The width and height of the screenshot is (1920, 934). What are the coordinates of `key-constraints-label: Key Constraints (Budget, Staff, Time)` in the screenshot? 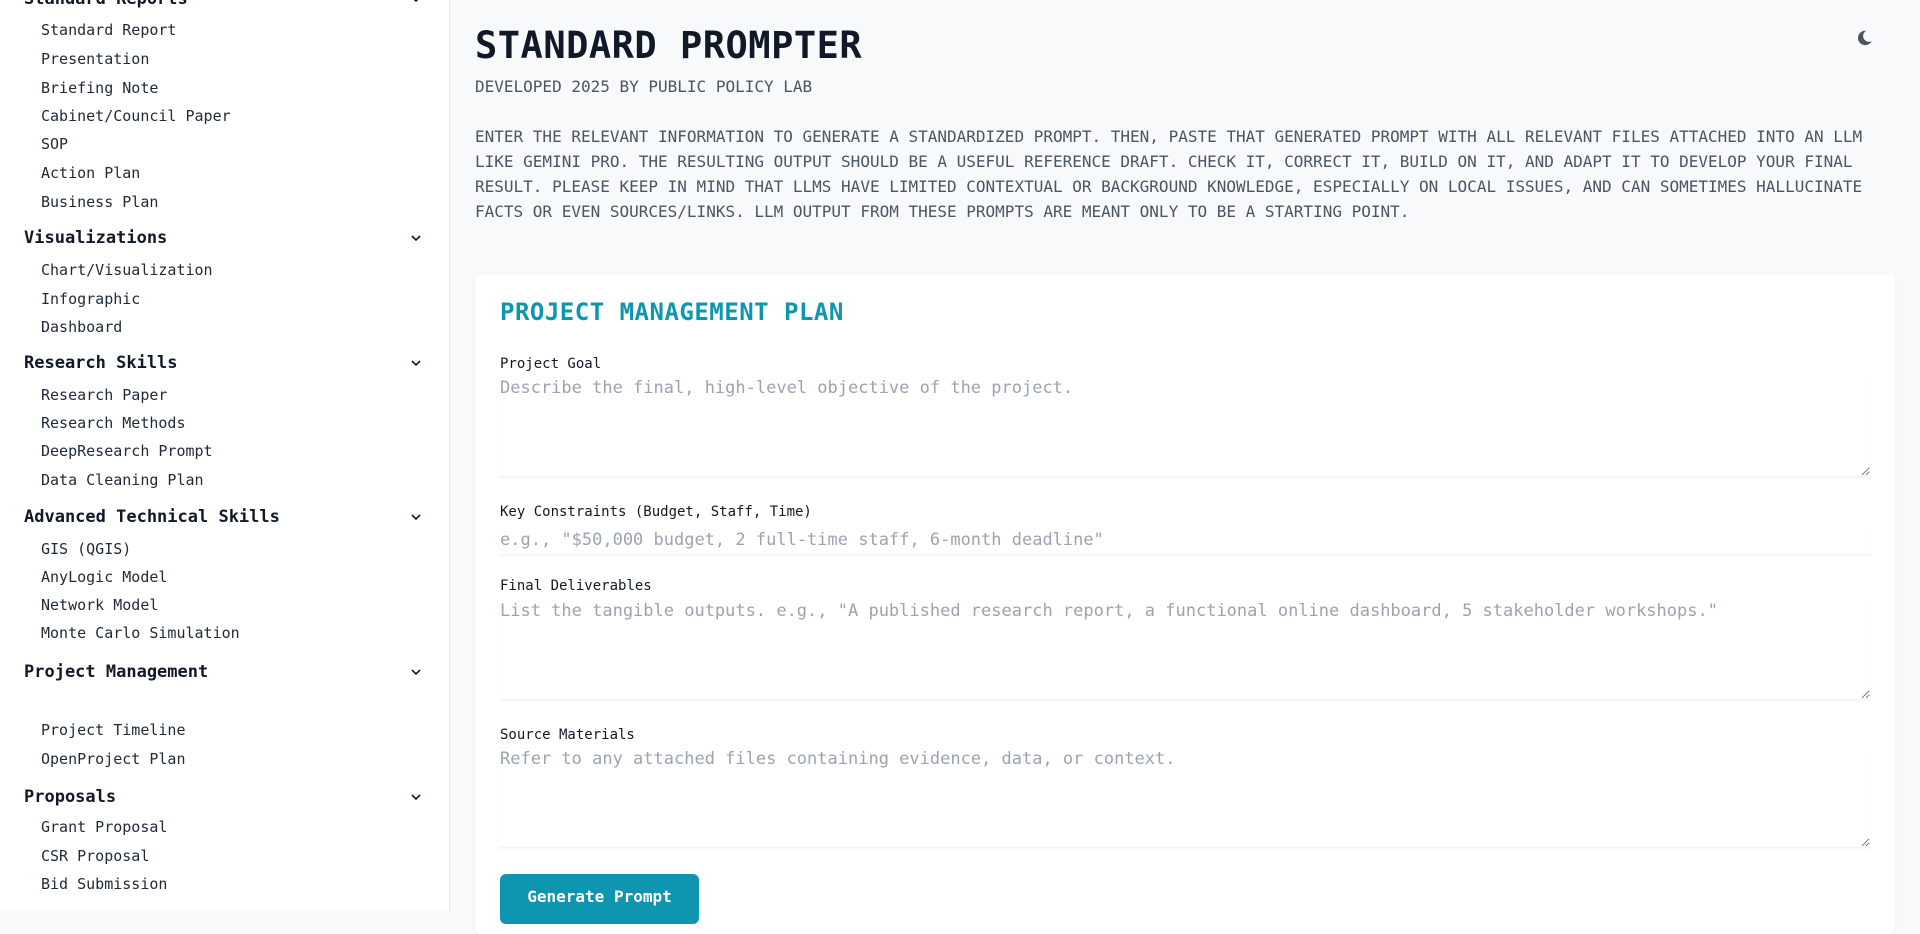 It's located at (656, 512).